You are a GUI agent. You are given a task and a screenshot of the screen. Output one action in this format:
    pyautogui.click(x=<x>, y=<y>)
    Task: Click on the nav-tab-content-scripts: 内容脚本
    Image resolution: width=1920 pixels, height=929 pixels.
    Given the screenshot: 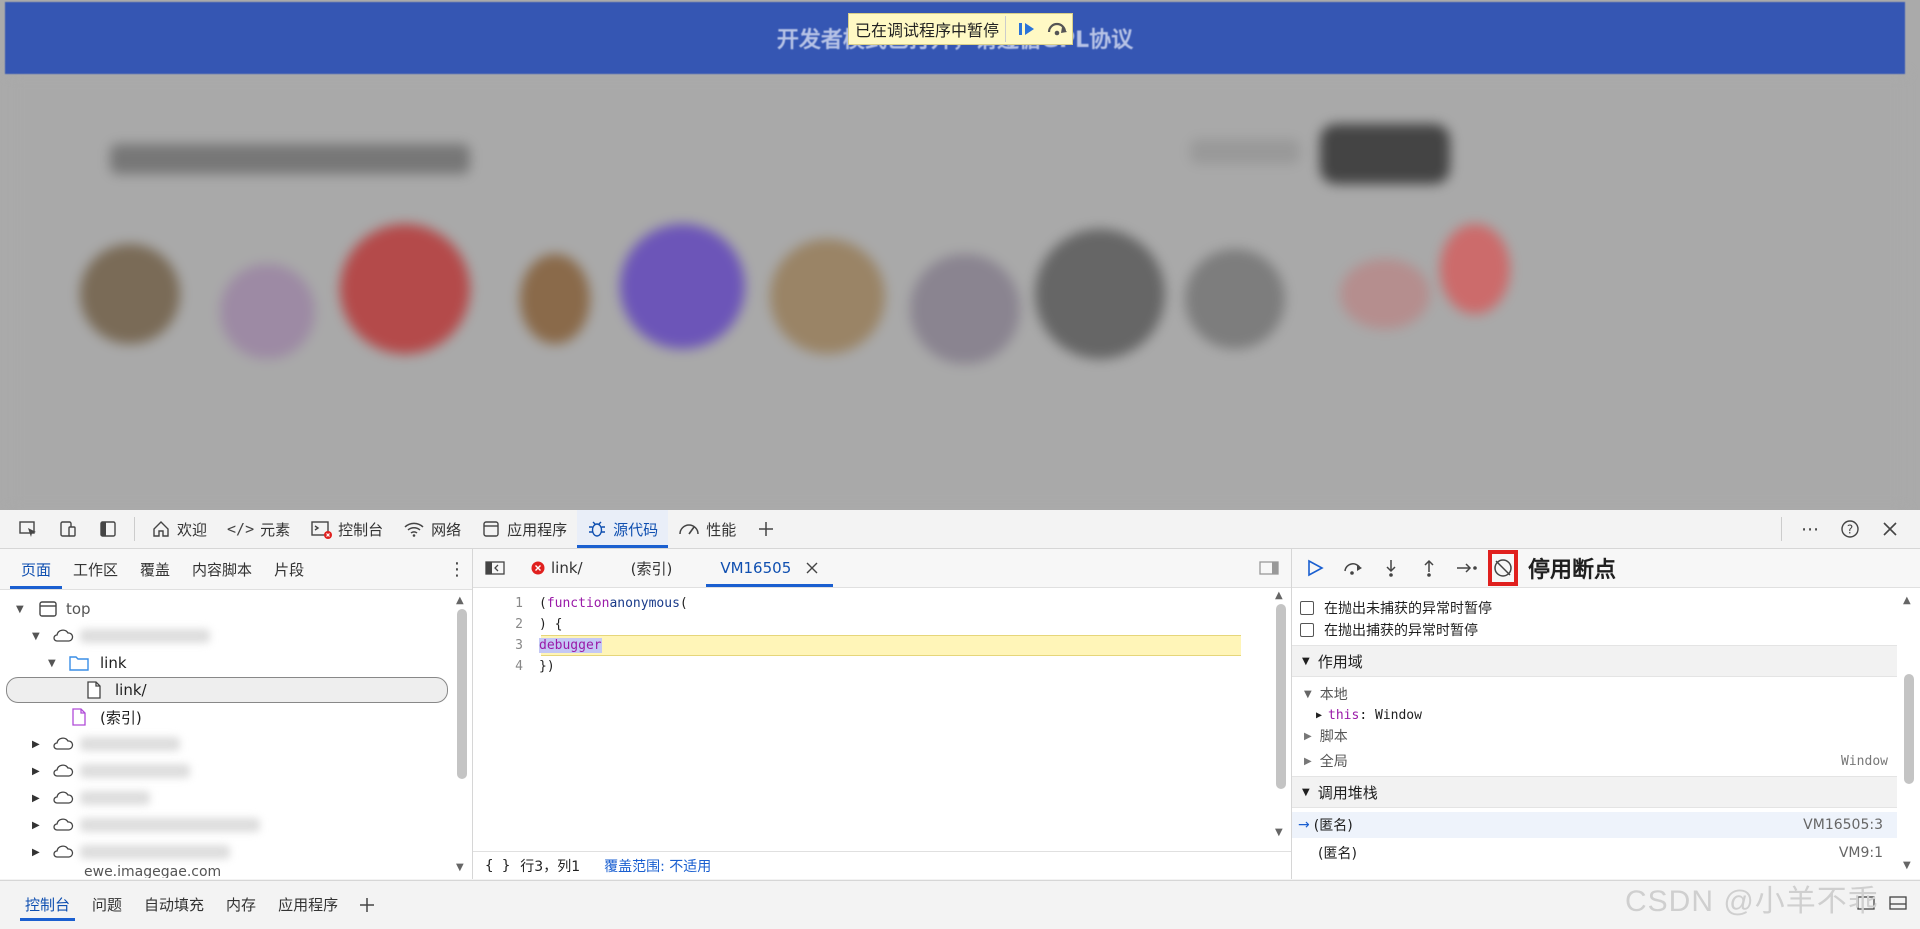 What is the action you would take?
    pyautogui.click(x=222, y=569)
    